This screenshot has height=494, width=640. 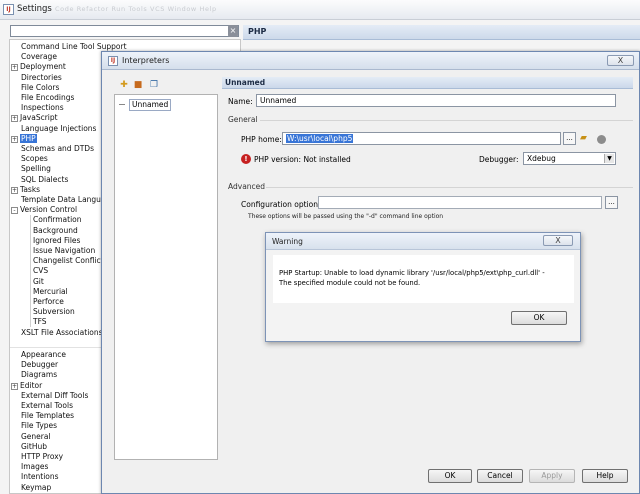 I want to click on interpreters-title: Interpreters, so click(x=146, y=60).